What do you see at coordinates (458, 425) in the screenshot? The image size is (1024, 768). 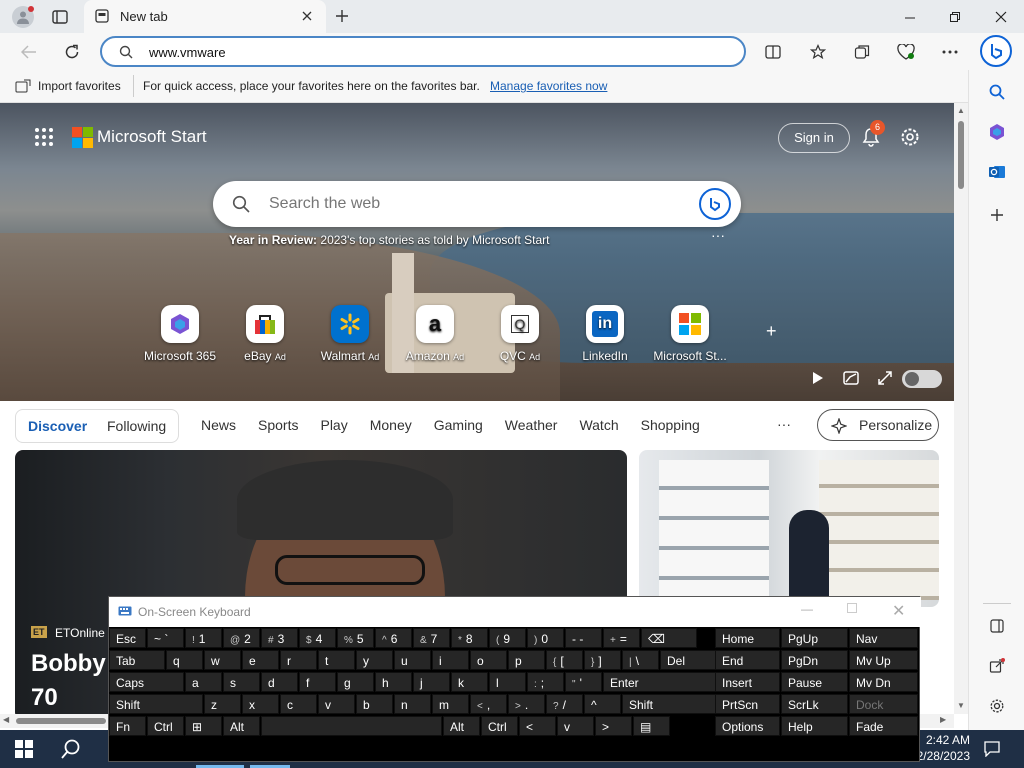 I see `nav-gaming: Gaming` at bounding box center [458, 425].